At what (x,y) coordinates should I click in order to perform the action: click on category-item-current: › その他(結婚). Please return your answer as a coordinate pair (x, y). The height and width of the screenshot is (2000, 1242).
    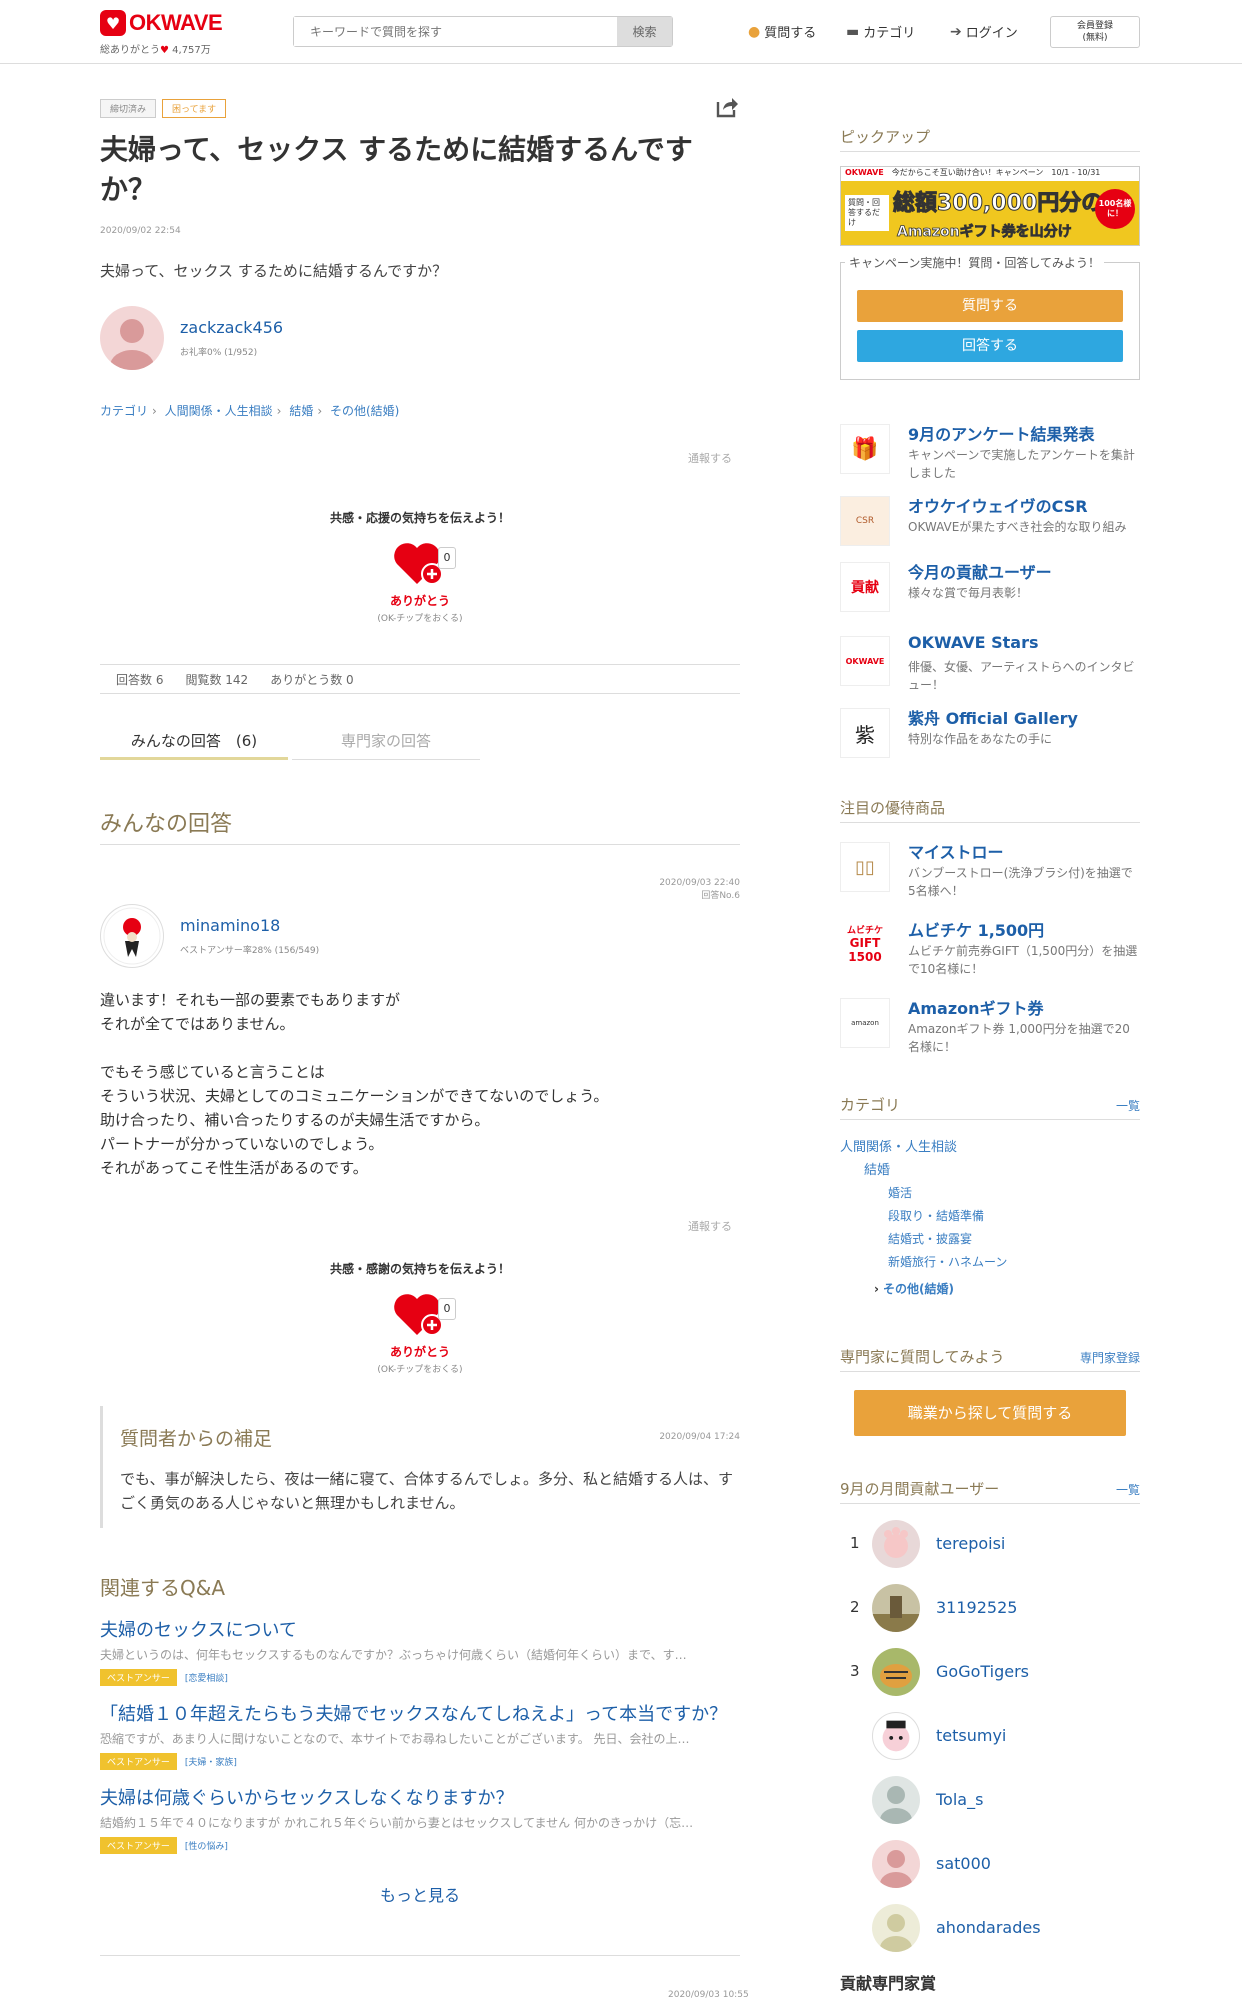
    Looking at the image, I should click on (923, 1289).